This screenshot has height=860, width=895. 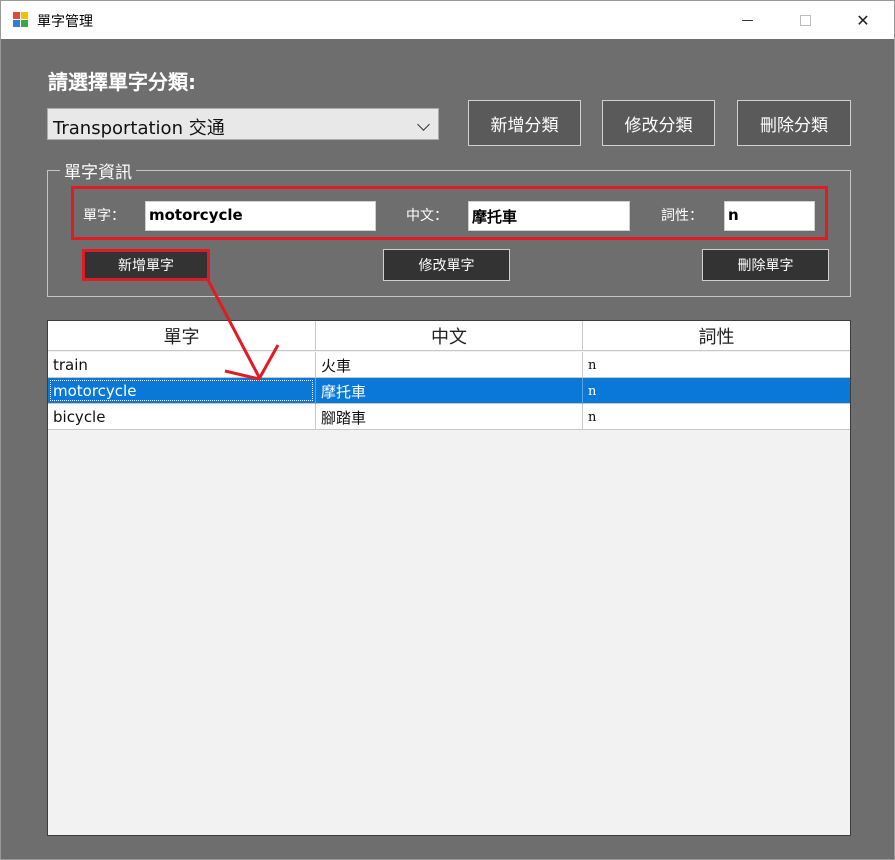 I want to click on column-header-pos: 詞性, so click(x=716, y=336).